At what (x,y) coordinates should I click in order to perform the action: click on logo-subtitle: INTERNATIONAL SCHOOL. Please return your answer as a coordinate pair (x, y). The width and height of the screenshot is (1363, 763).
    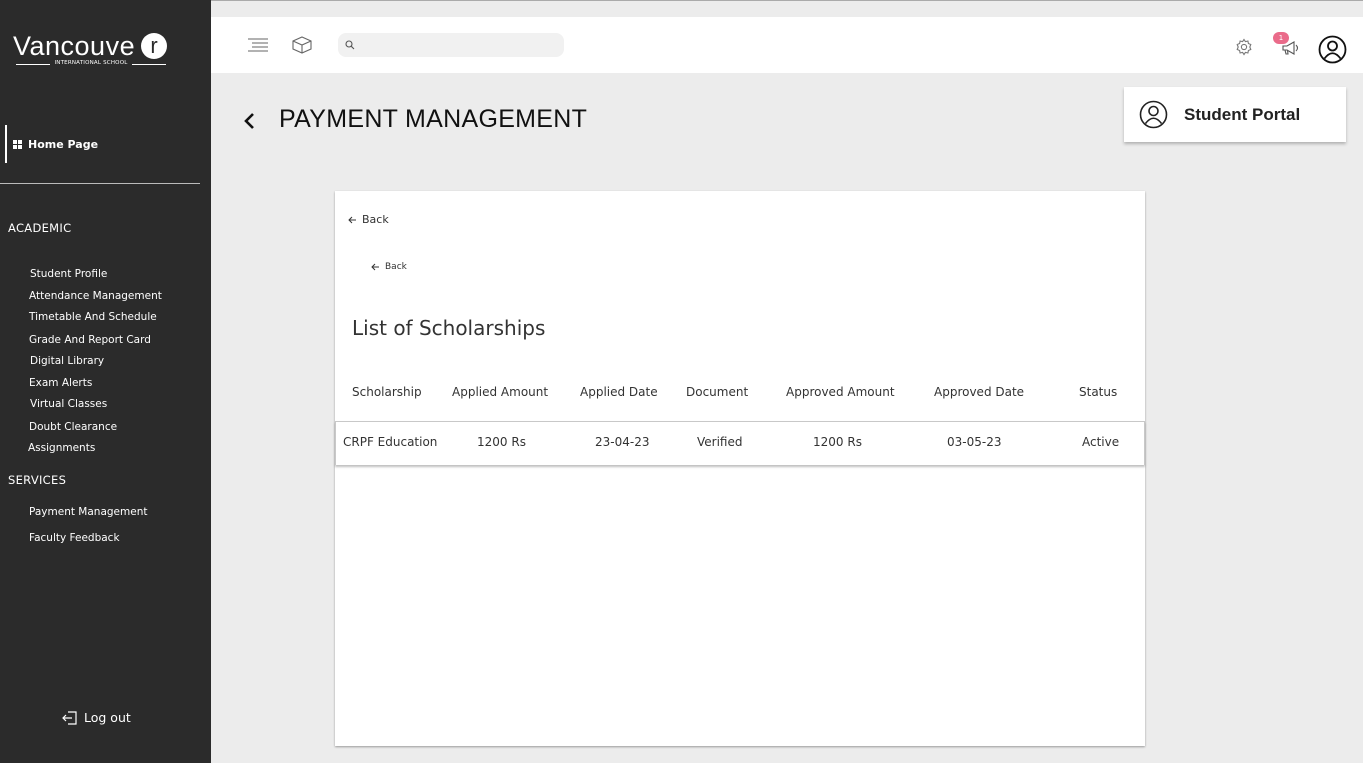
    Looking at the image, I should click on (91, 63).